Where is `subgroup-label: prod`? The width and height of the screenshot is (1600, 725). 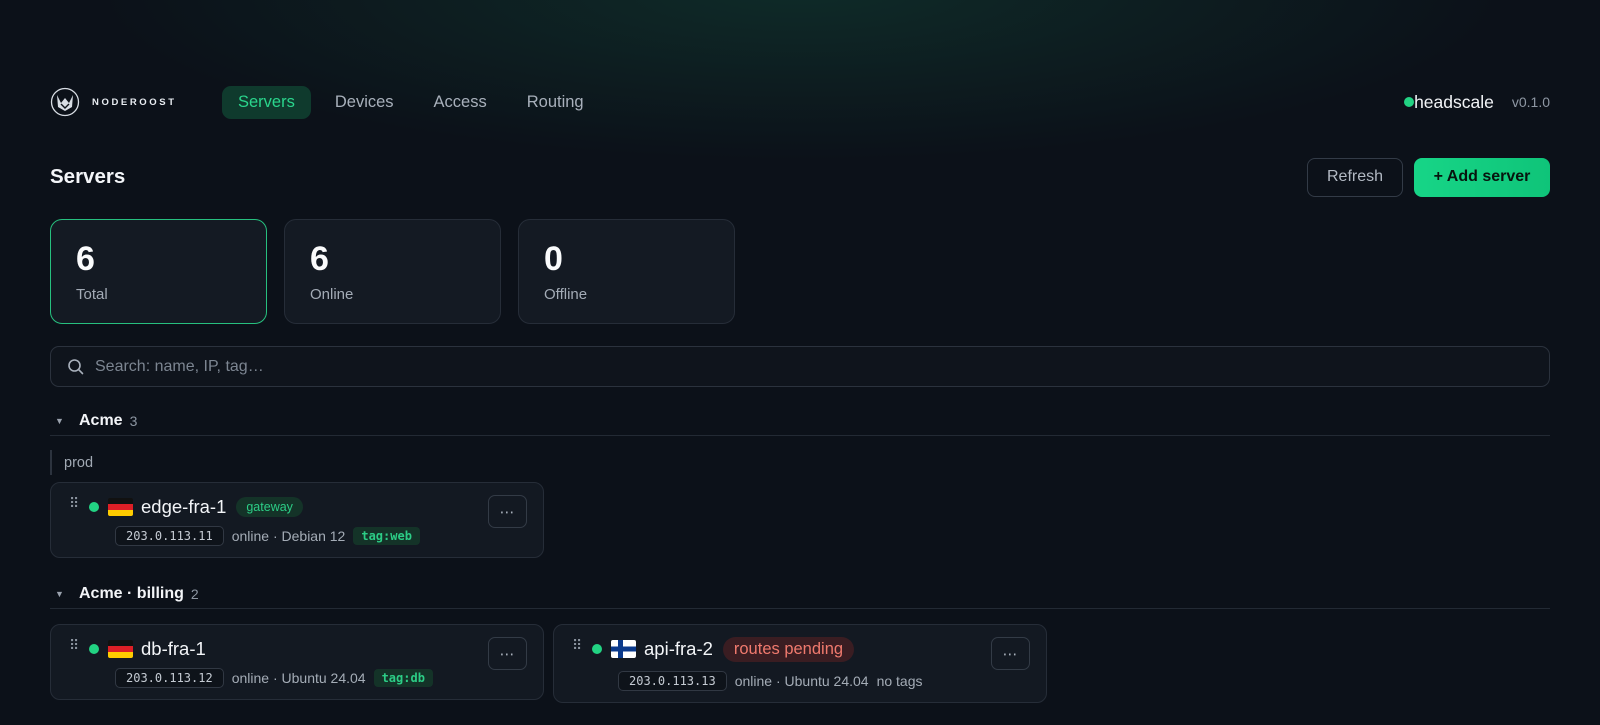
subgroup-label: prod is located at coordinates (71, 462).